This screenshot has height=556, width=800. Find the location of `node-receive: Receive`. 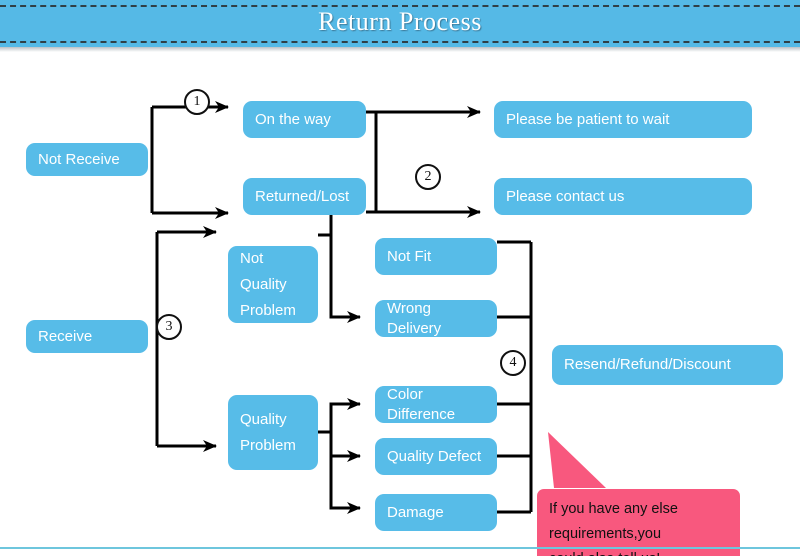

node-receive: Receive is located at coordinates (87, 336).